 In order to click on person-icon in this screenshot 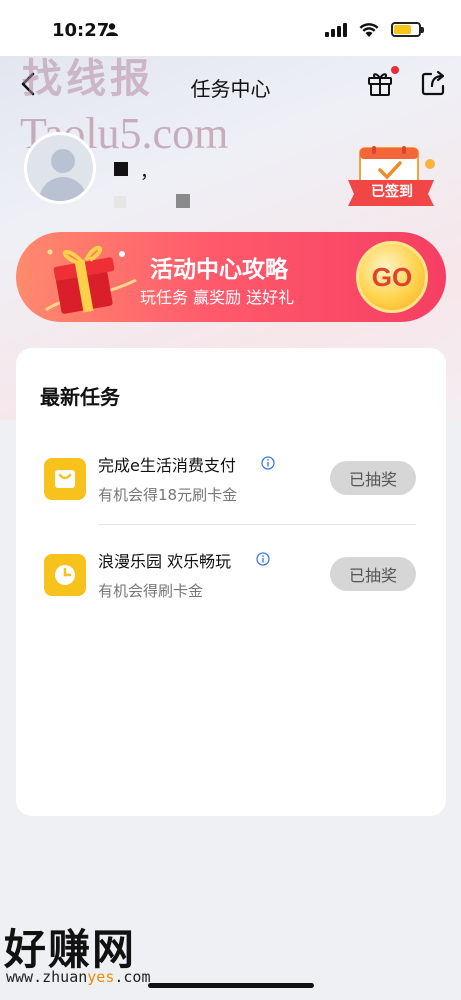, I will do `click(112, 29)`.